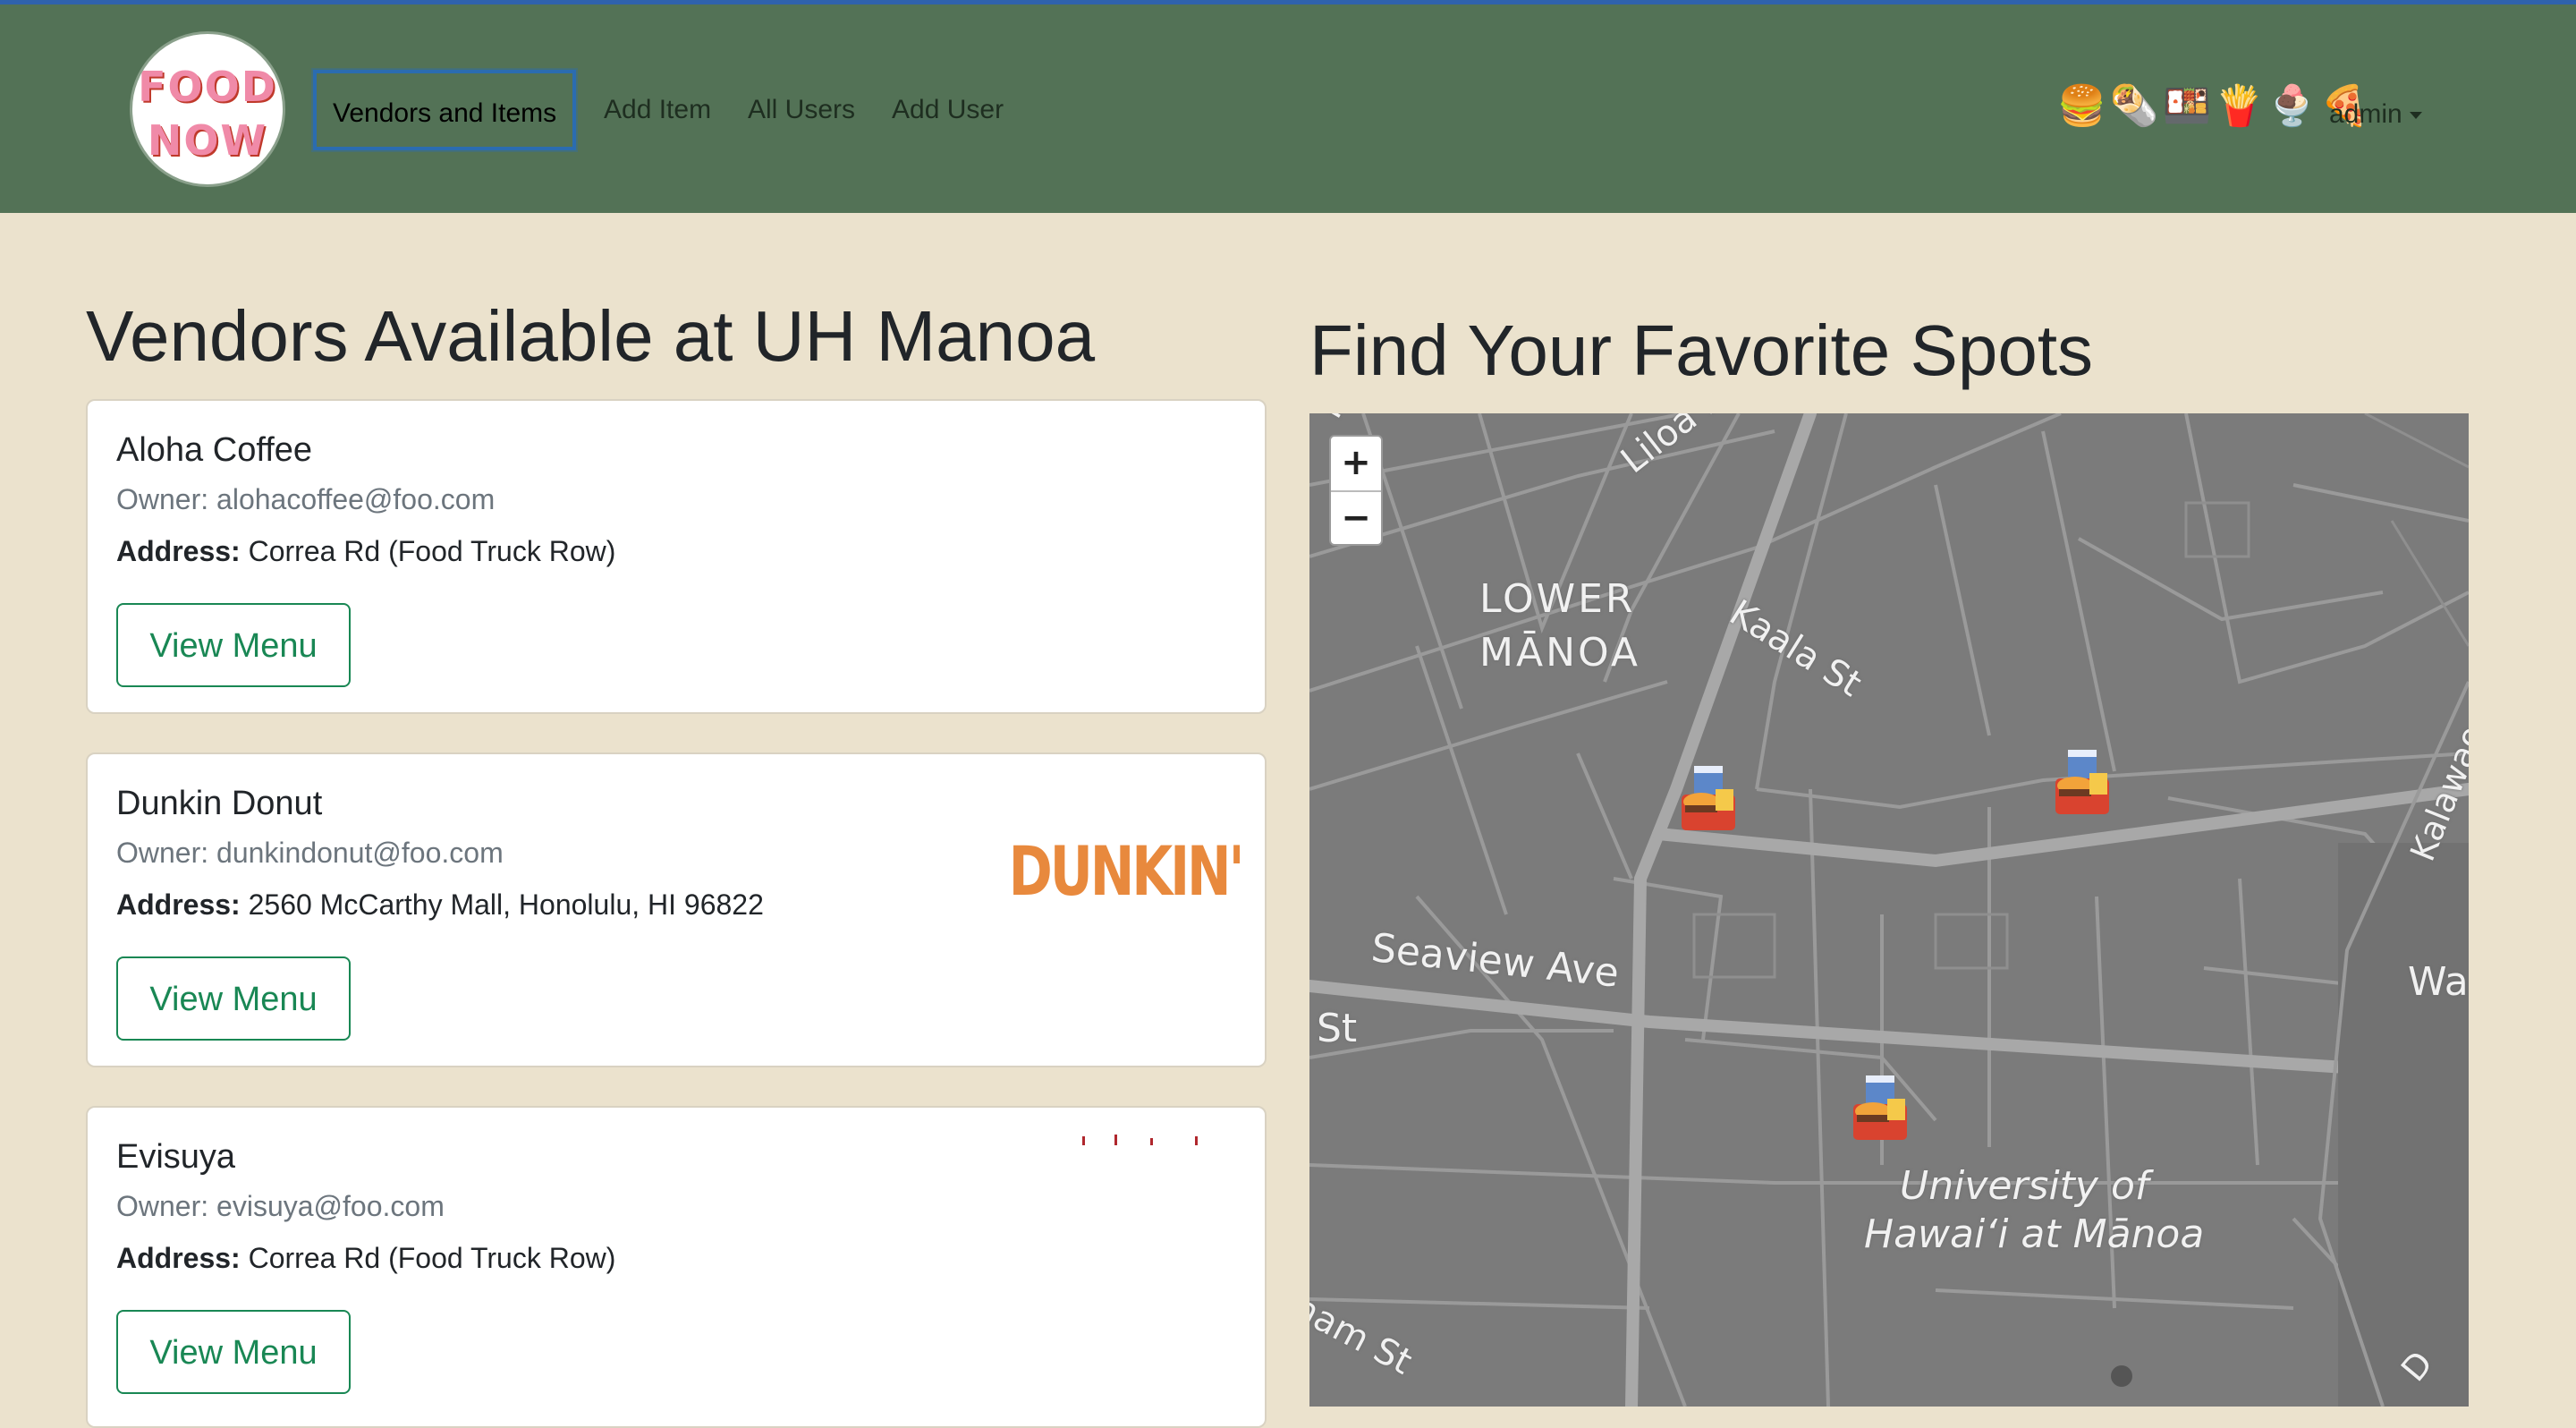  I want to click on nav-add-user: Add User, so click(948, 110).